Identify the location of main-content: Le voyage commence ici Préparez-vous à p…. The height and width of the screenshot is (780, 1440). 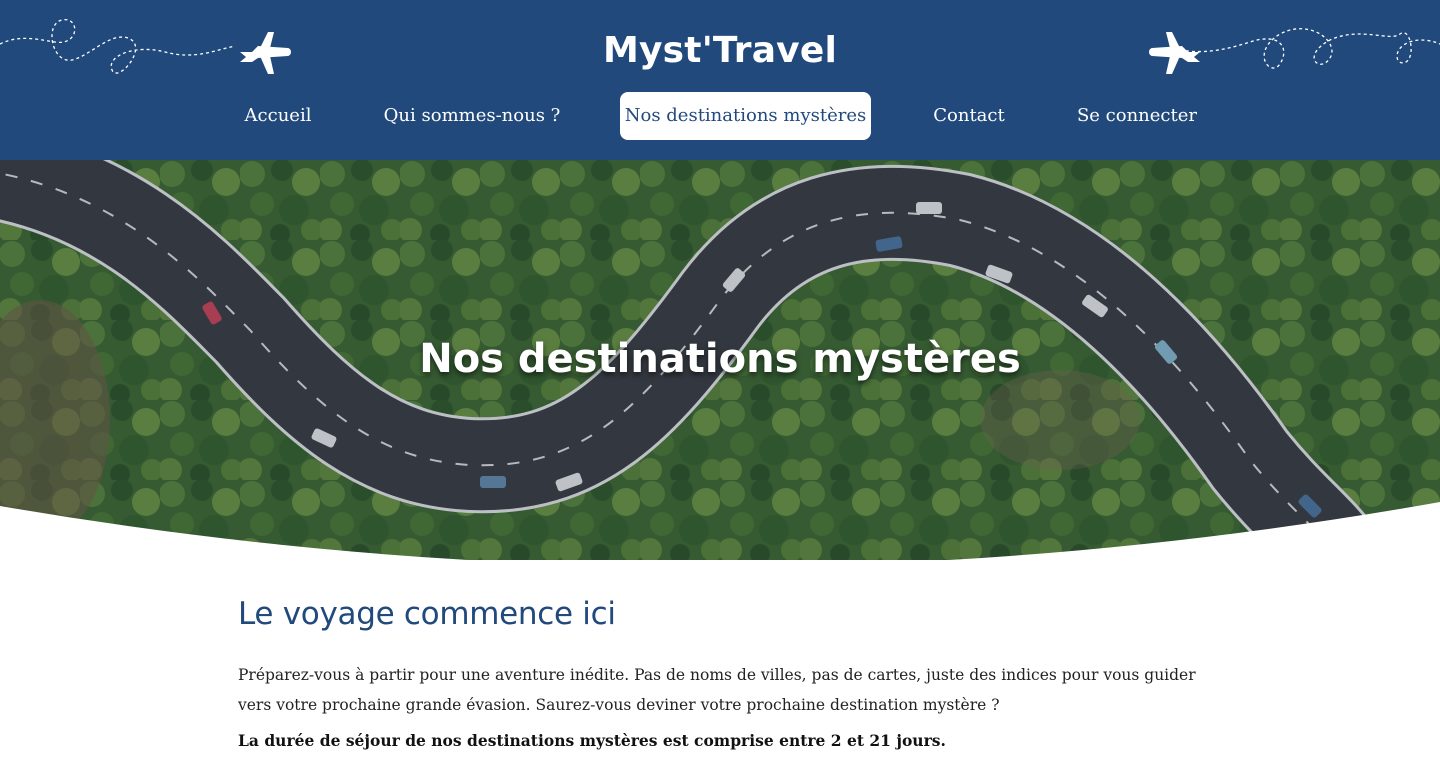
(720, 674).